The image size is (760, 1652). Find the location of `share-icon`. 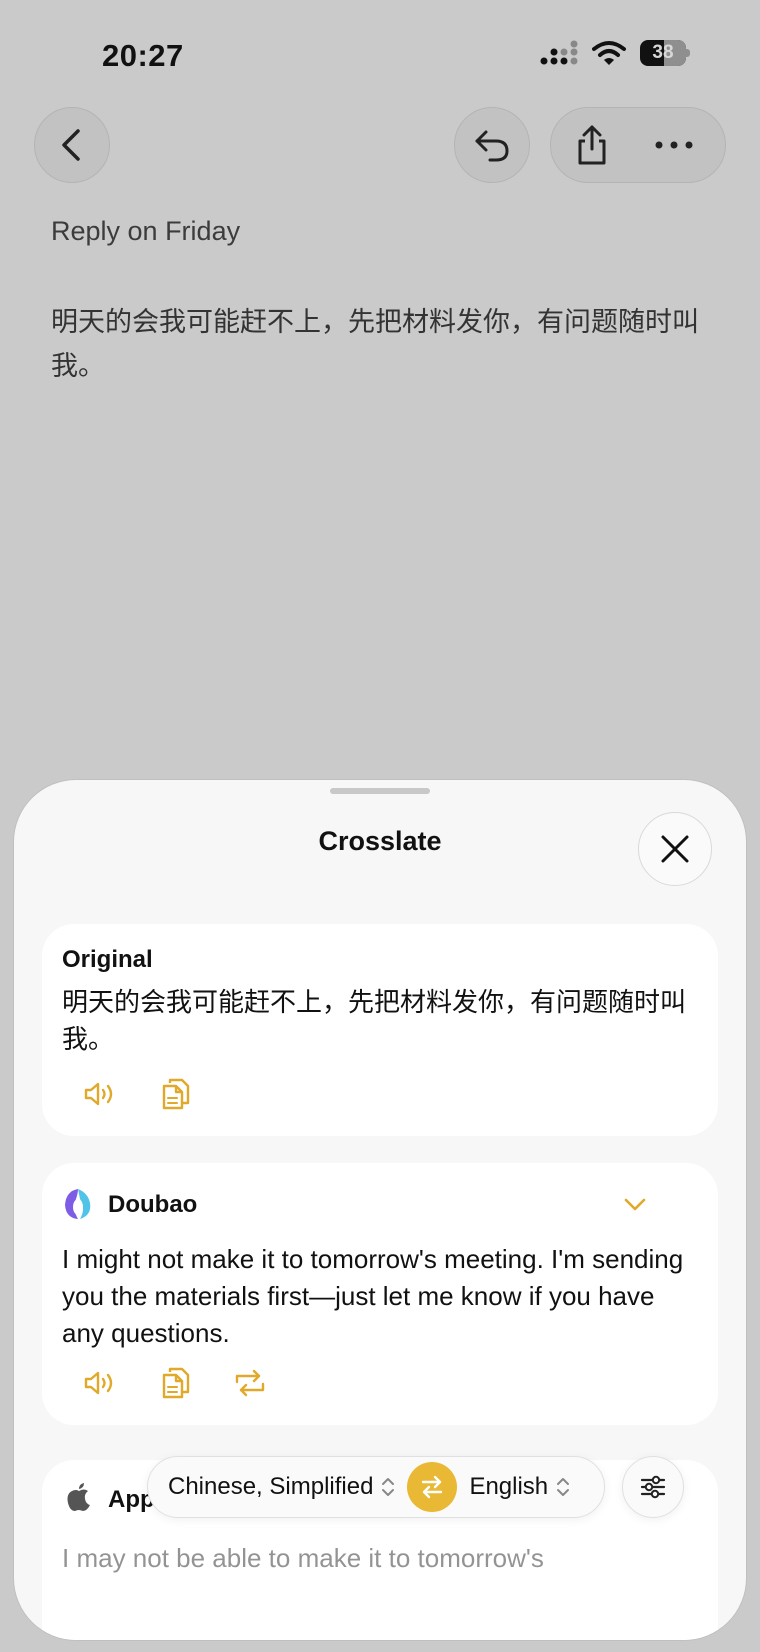

share-icon is located at coordinates (592, 145).